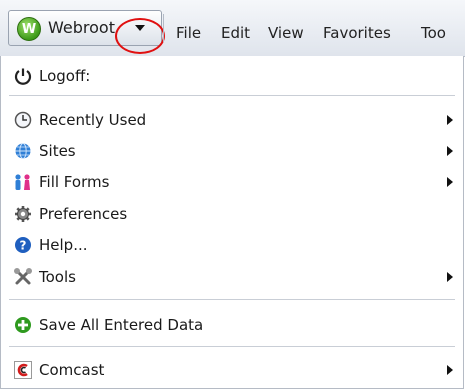  Describe the element at coordinates (23, 325) in the screenshot. I see `plus-circle-icon` at that location.